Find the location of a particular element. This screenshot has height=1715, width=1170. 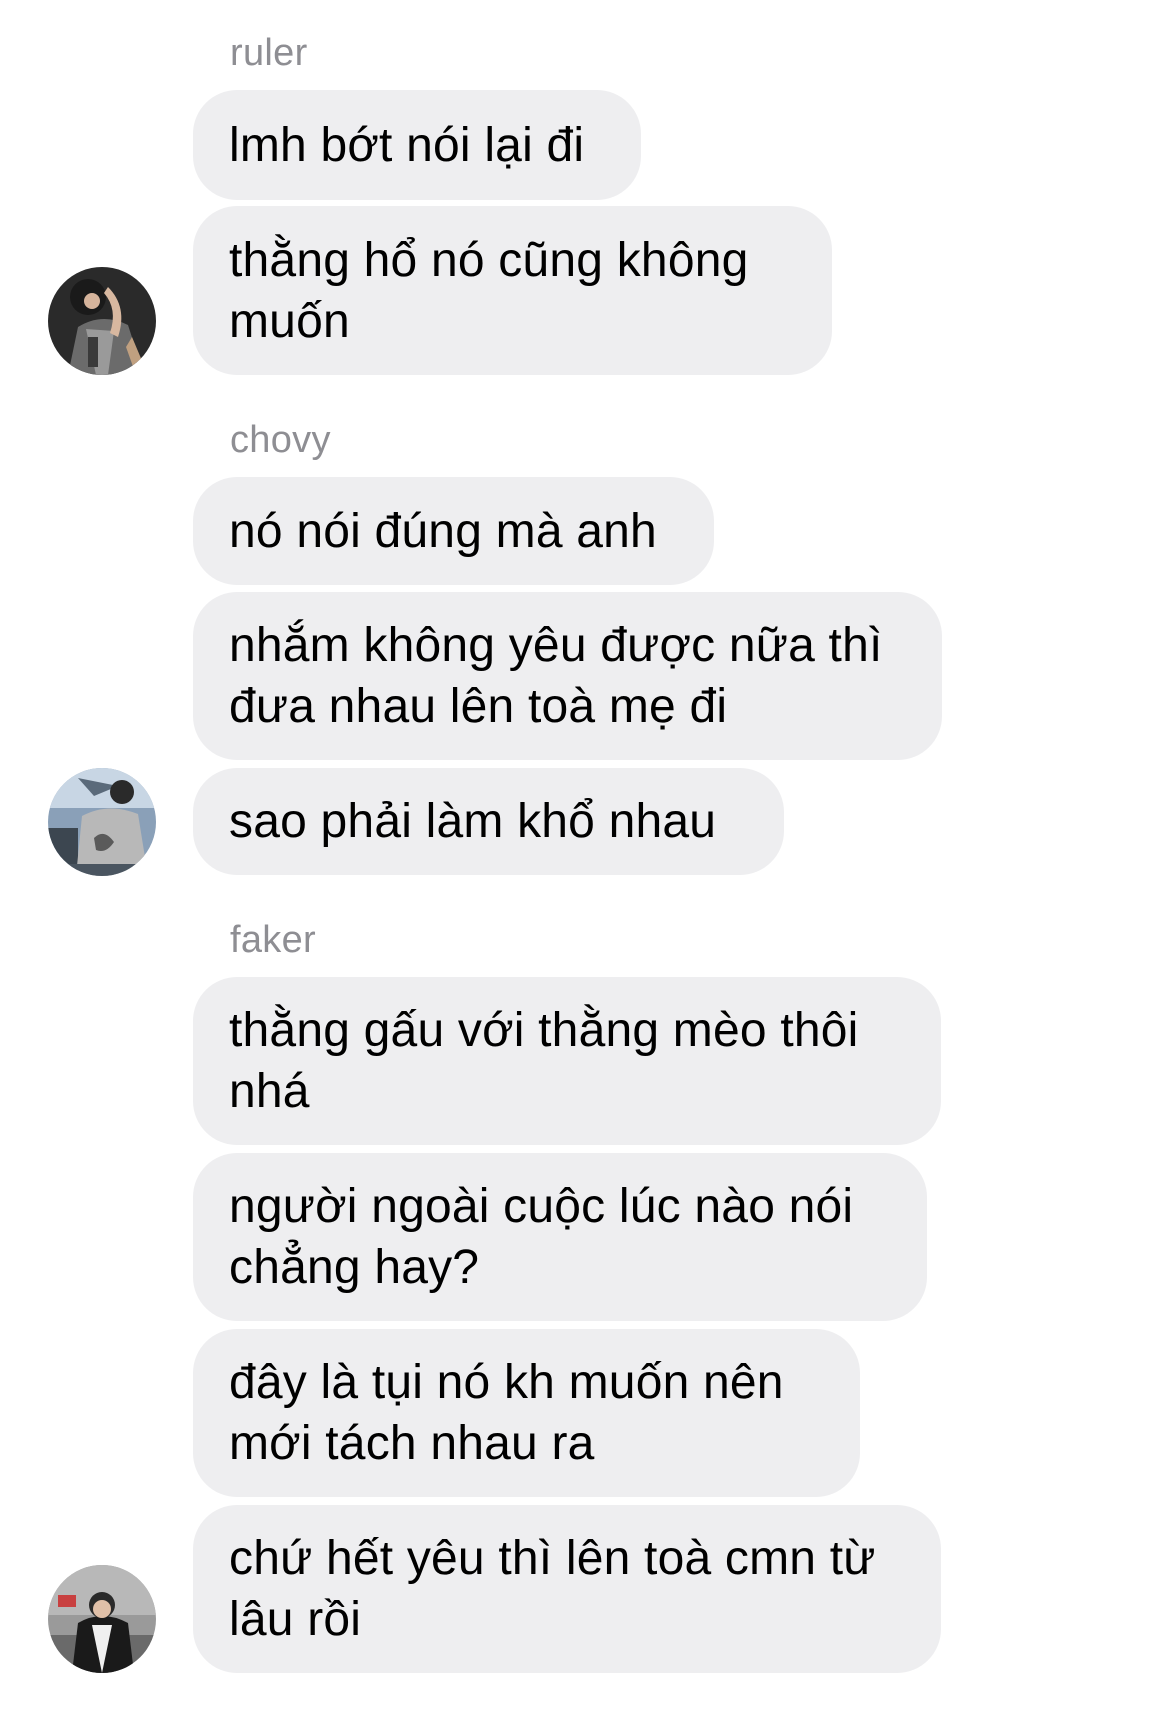

sender-avatar-faker is located at coordinates (102, 1619).